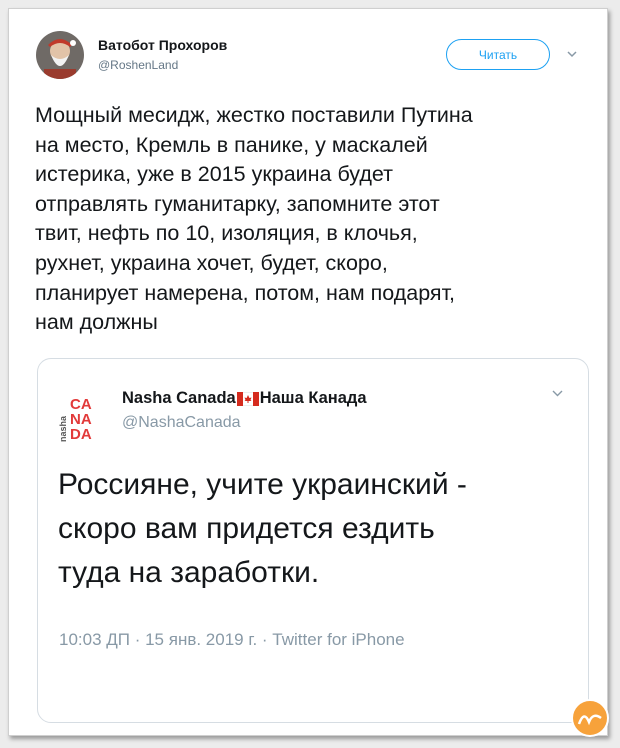 The image size is (620, 748). What do you see at coordinates (246, 528) in the screenshot?
I see `quoted-text-line: скоро вам придется ездить` at bounding box center [246, 528].